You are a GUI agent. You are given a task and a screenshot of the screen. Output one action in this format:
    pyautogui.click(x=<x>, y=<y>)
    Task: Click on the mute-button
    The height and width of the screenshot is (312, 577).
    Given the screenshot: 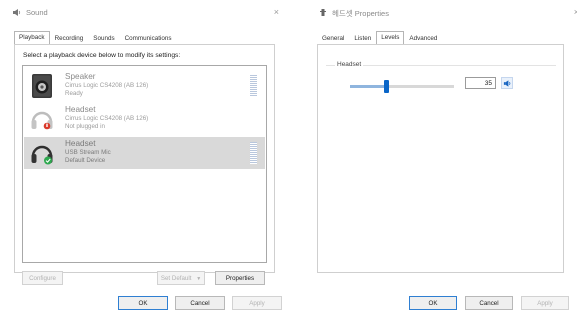 What is the action you would take?
    pyautogui.click(x=507, y=83)
    